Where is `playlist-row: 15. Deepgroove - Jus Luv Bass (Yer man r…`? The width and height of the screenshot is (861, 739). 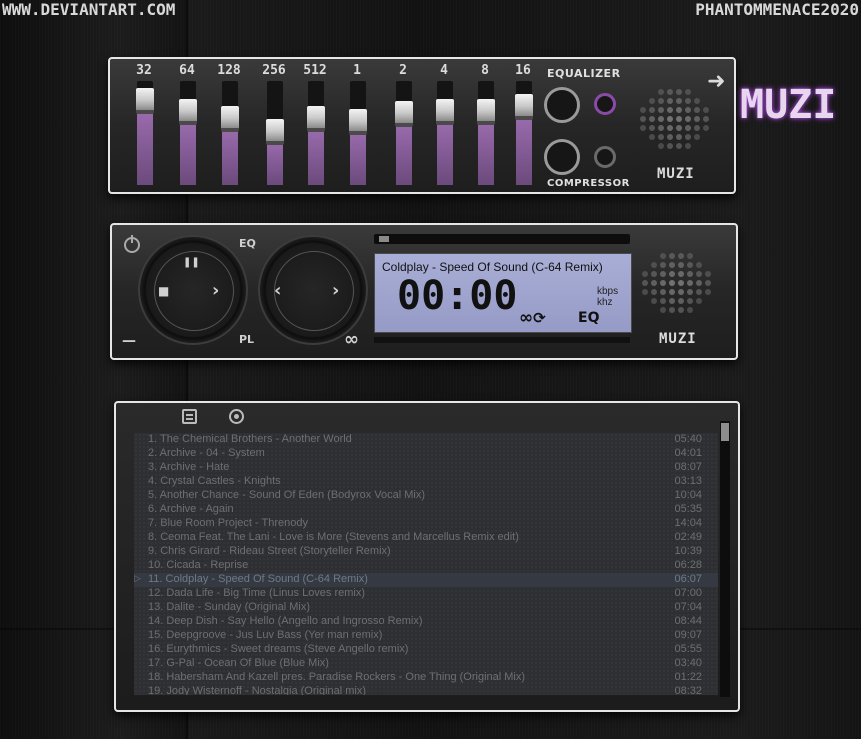
playlist-row: 15. Deepgroove - Jus Luv Bass (Yer man r… is located at coordinates (426, 636).